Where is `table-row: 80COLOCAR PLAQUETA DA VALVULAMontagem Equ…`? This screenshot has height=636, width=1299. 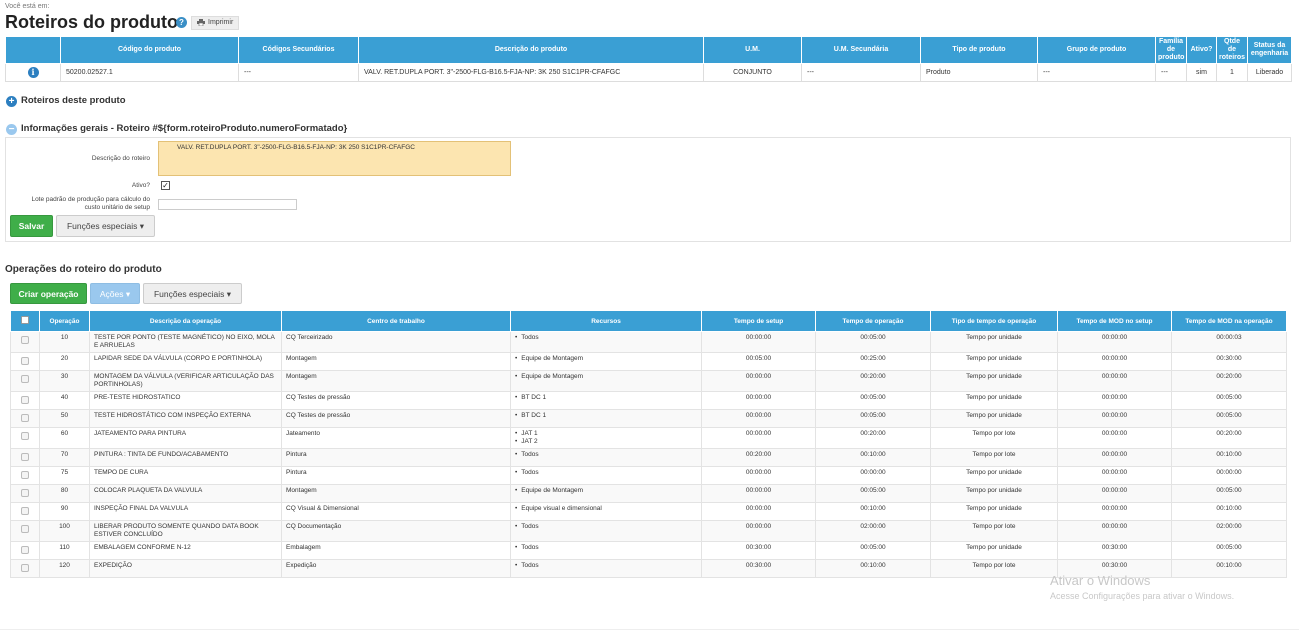
table-row: 80COLOCAR PLAQUETA DA VALVULAMontagem Equ… is located at coordinates (648, 493).